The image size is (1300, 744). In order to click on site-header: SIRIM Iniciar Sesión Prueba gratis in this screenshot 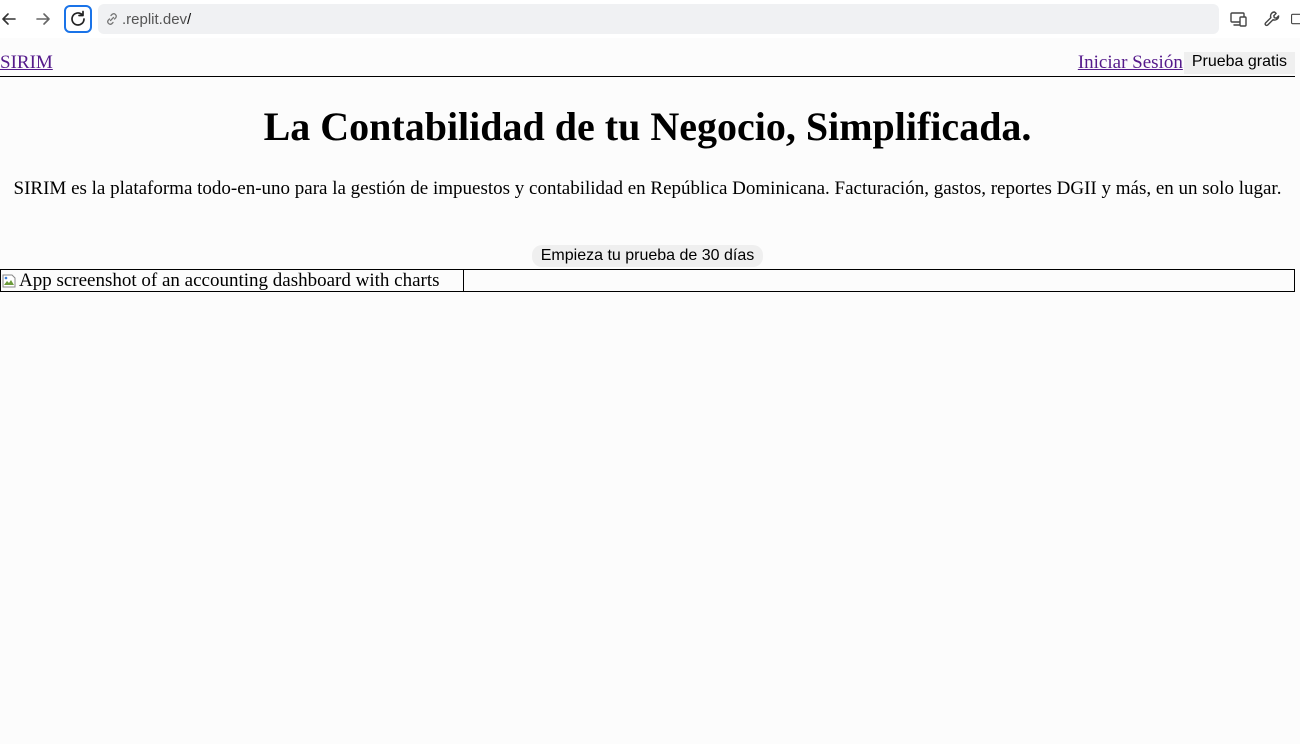, I will do `click(647, 64)`.